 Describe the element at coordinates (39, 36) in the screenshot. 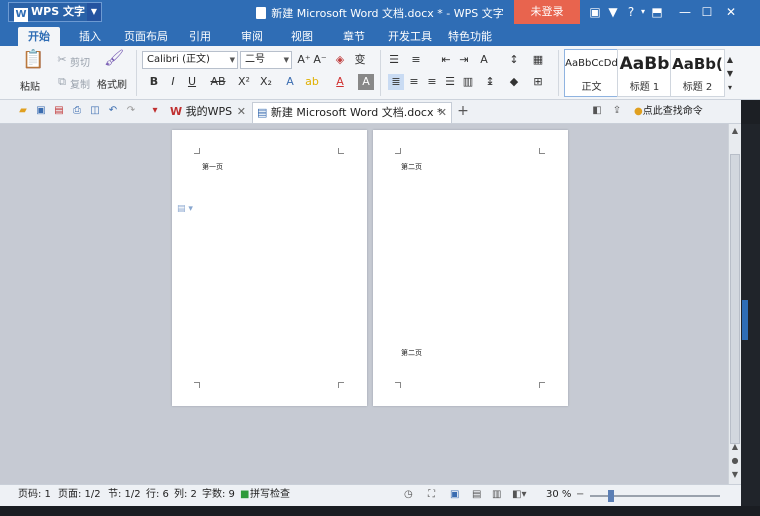

I see `tab-home: 开始` at that location.